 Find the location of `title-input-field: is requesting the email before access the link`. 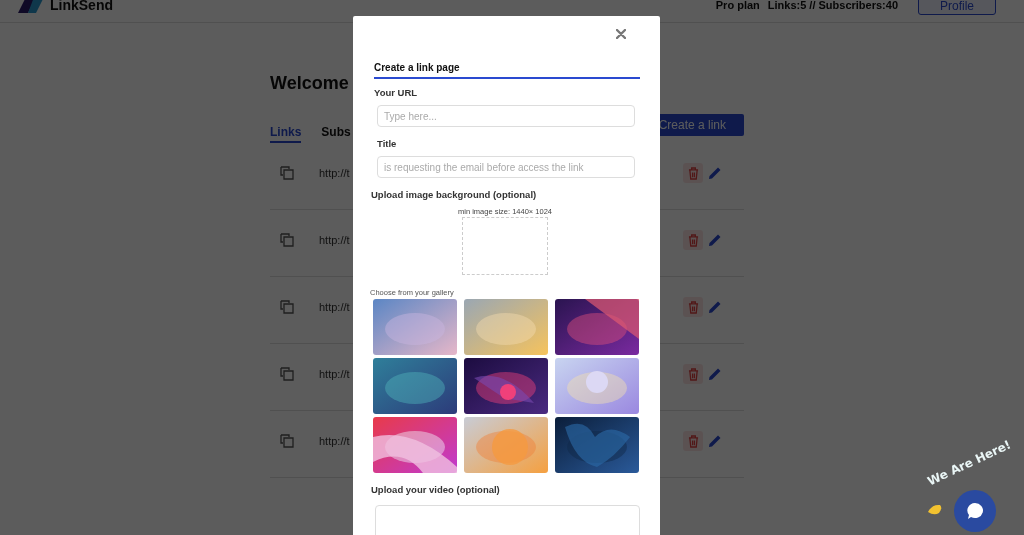

title-input-field: is requesting the email before access the link is located at coordinates (506, 167).